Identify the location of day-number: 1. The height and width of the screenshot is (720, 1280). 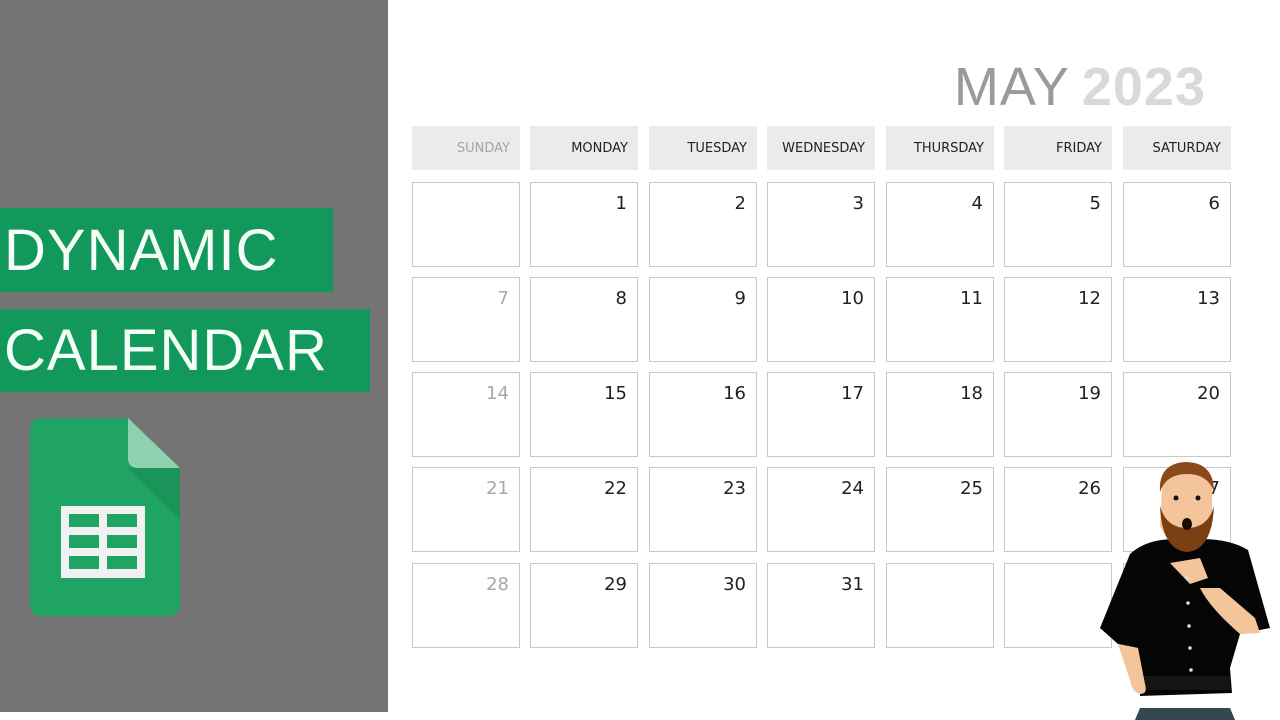
(621, 203).